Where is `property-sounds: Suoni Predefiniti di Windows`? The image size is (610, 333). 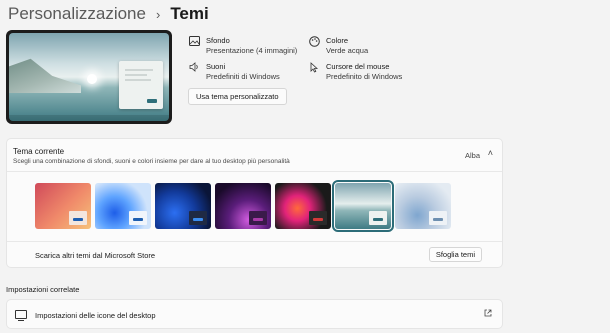 property-sounds: Suoni Predefiniti di Windows is located at coordinates (234, 72).